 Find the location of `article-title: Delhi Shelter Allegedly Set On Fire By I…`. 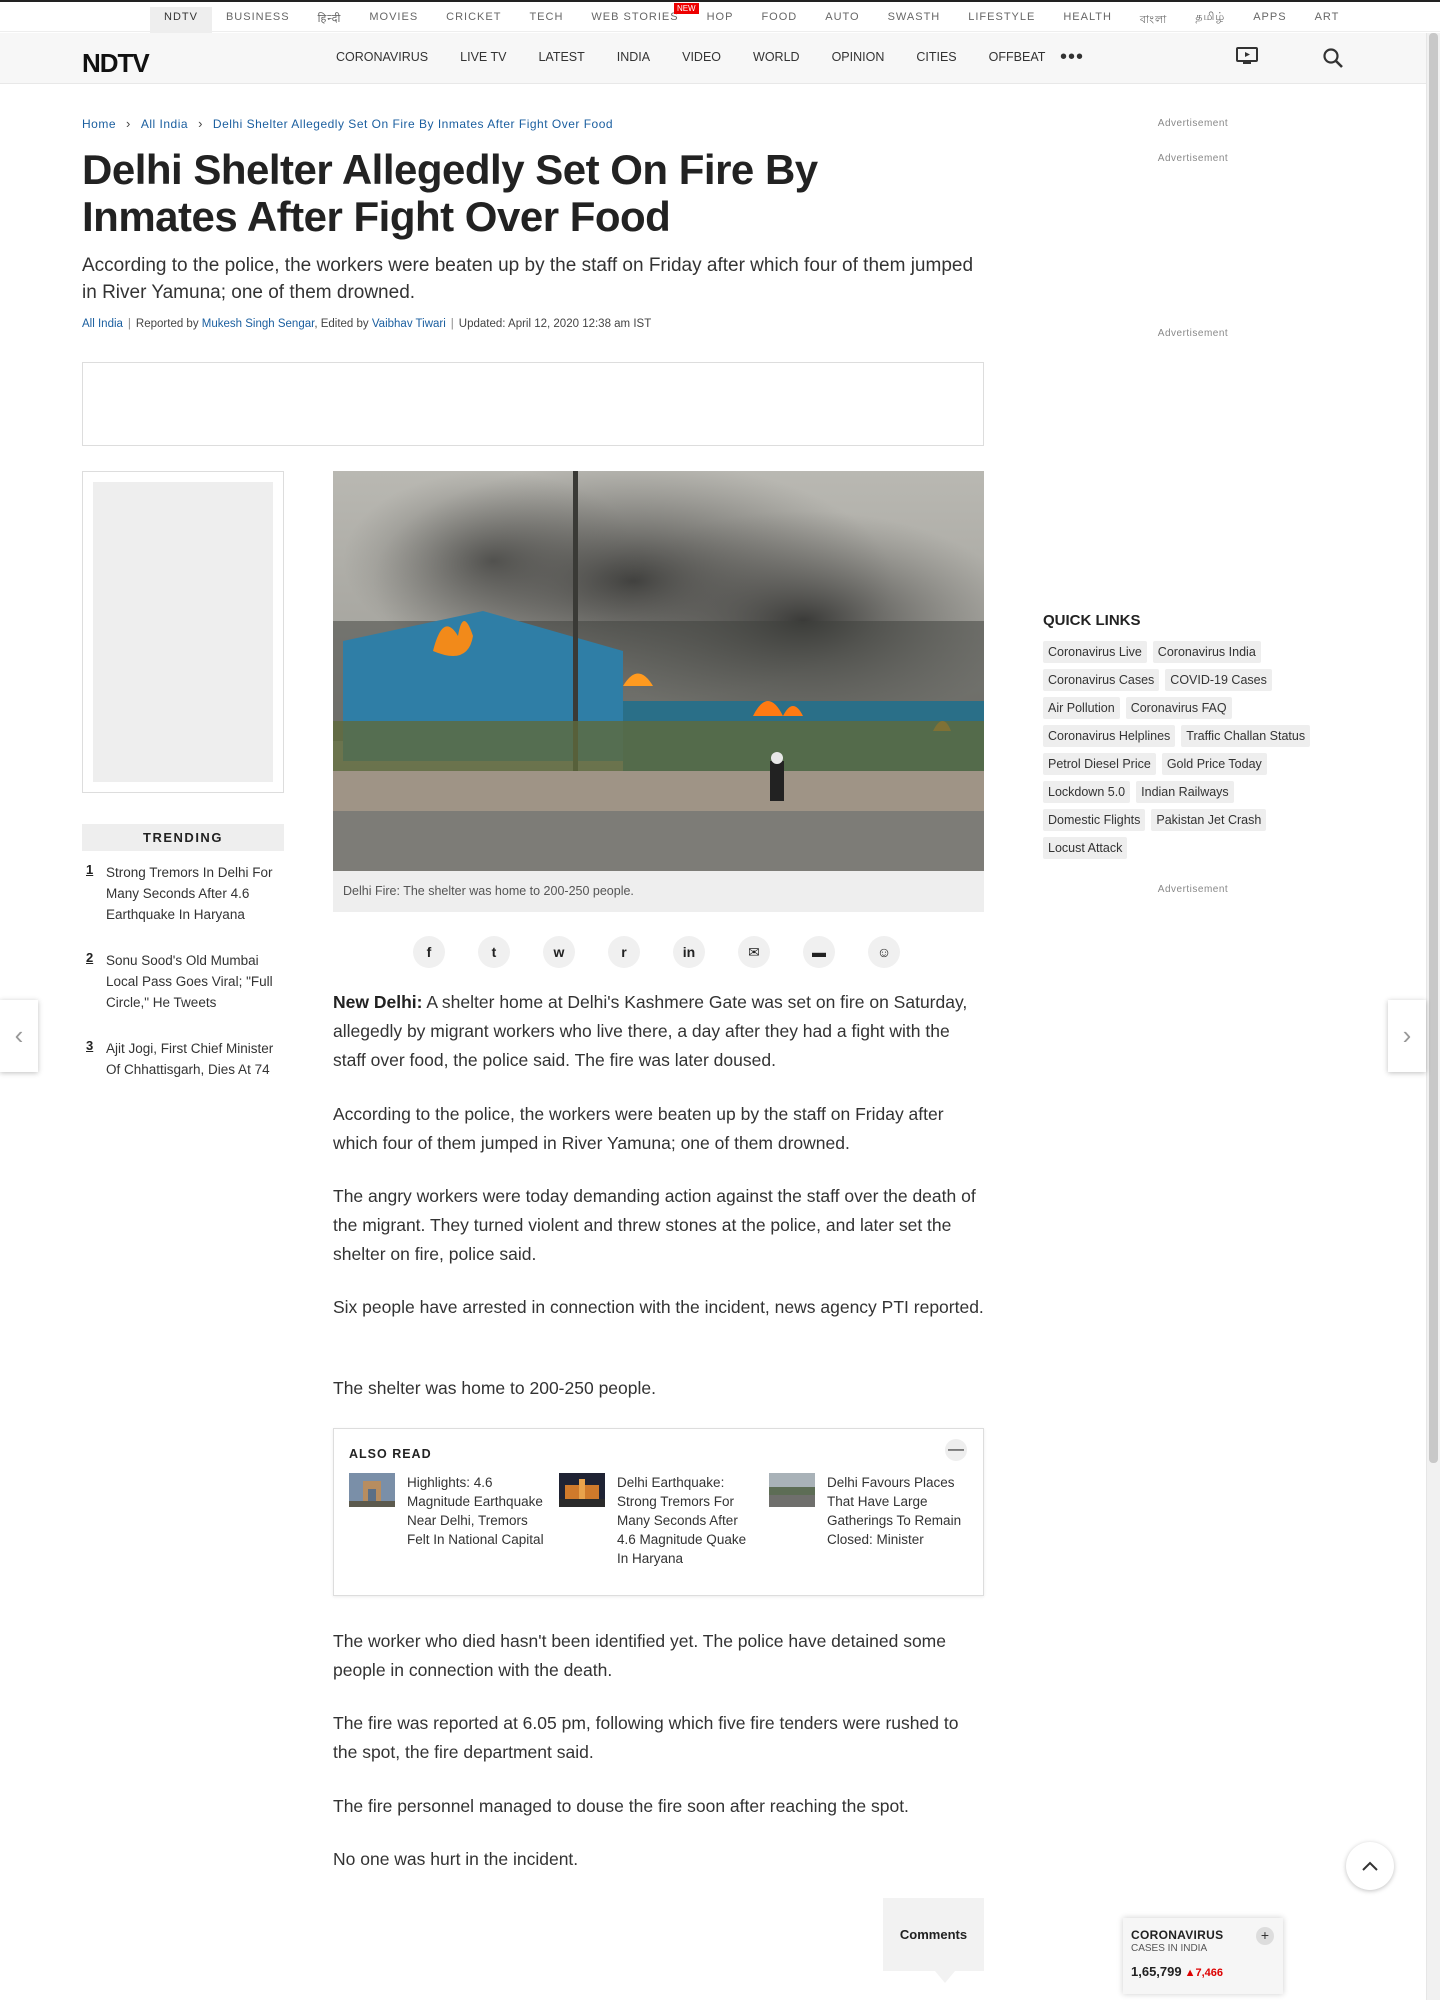

article-title: Delhi Shelter Allegedly Set On Fire By I… is located at coordinates (450, 193).